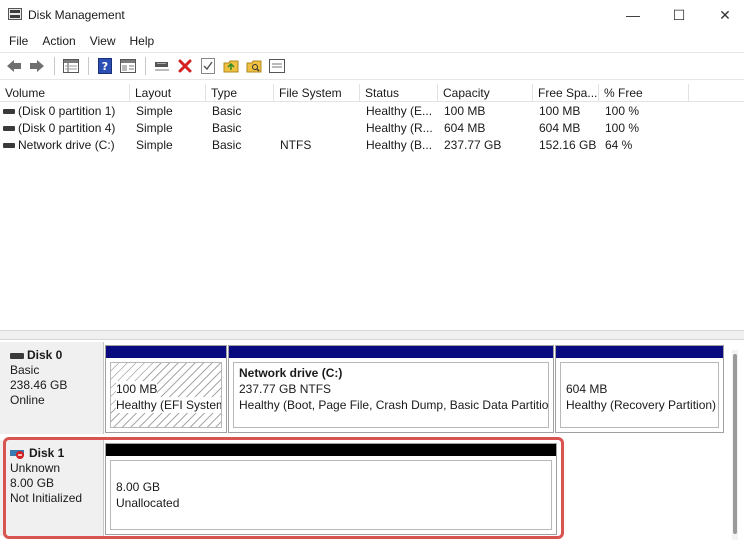  I want to click on volume-name: (Disk 0 partition 4), so click(67, 128).